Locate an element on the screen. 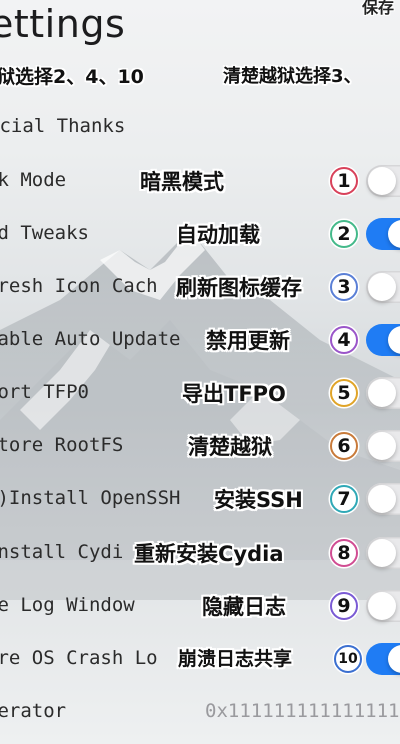 The image size is (400, 744). restore-rootfs-toggle is located at coordinates (383, 446).